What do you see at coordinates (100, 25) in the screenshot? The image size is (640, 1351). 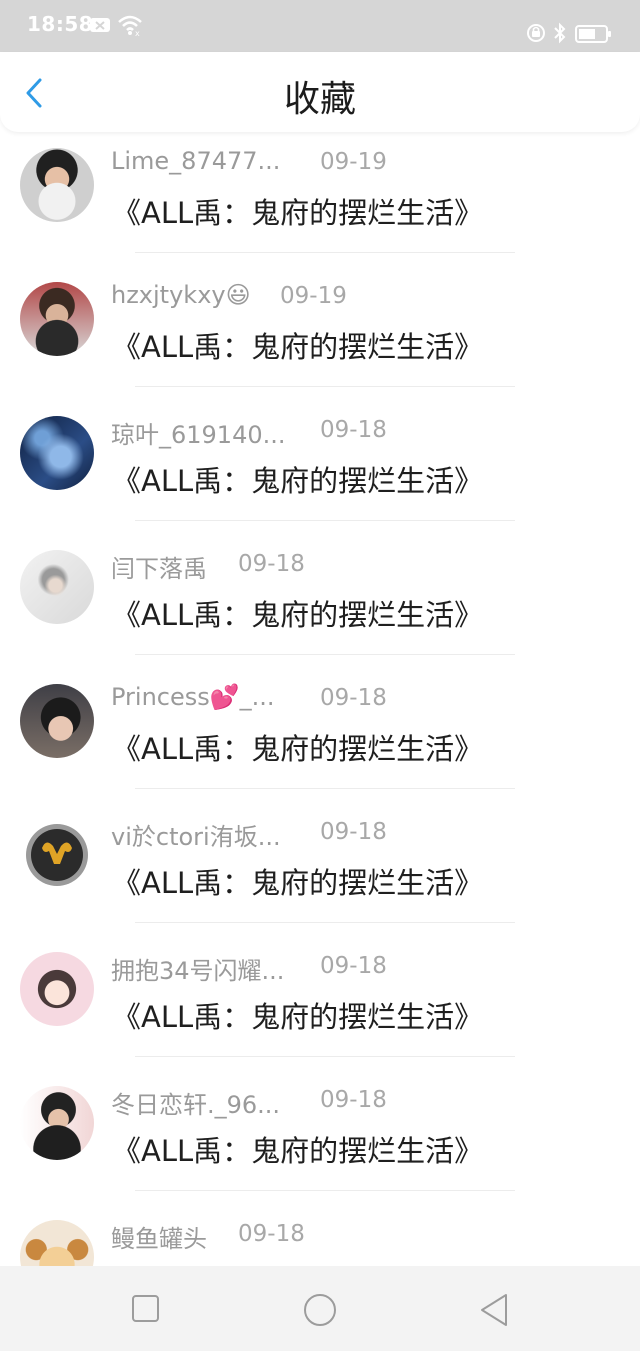 I see `sim-off-icon` at bounding box center [100, 25].